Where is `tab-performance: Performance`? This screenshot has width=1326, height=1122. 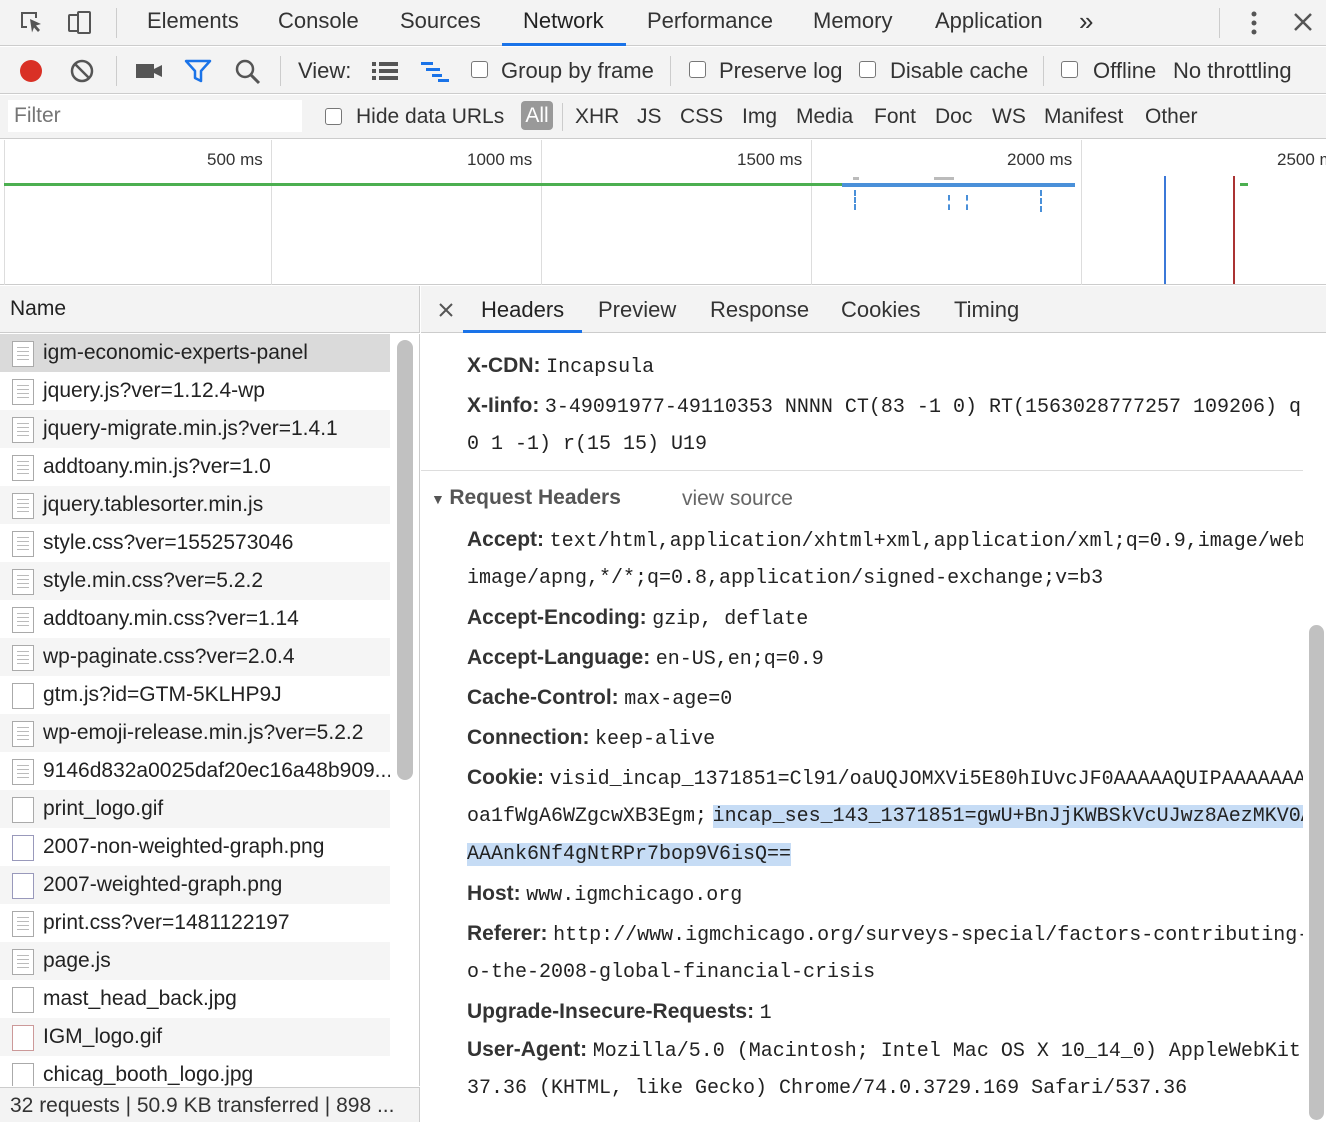
tab-performance: Performance is located at coordinates (710, 21).